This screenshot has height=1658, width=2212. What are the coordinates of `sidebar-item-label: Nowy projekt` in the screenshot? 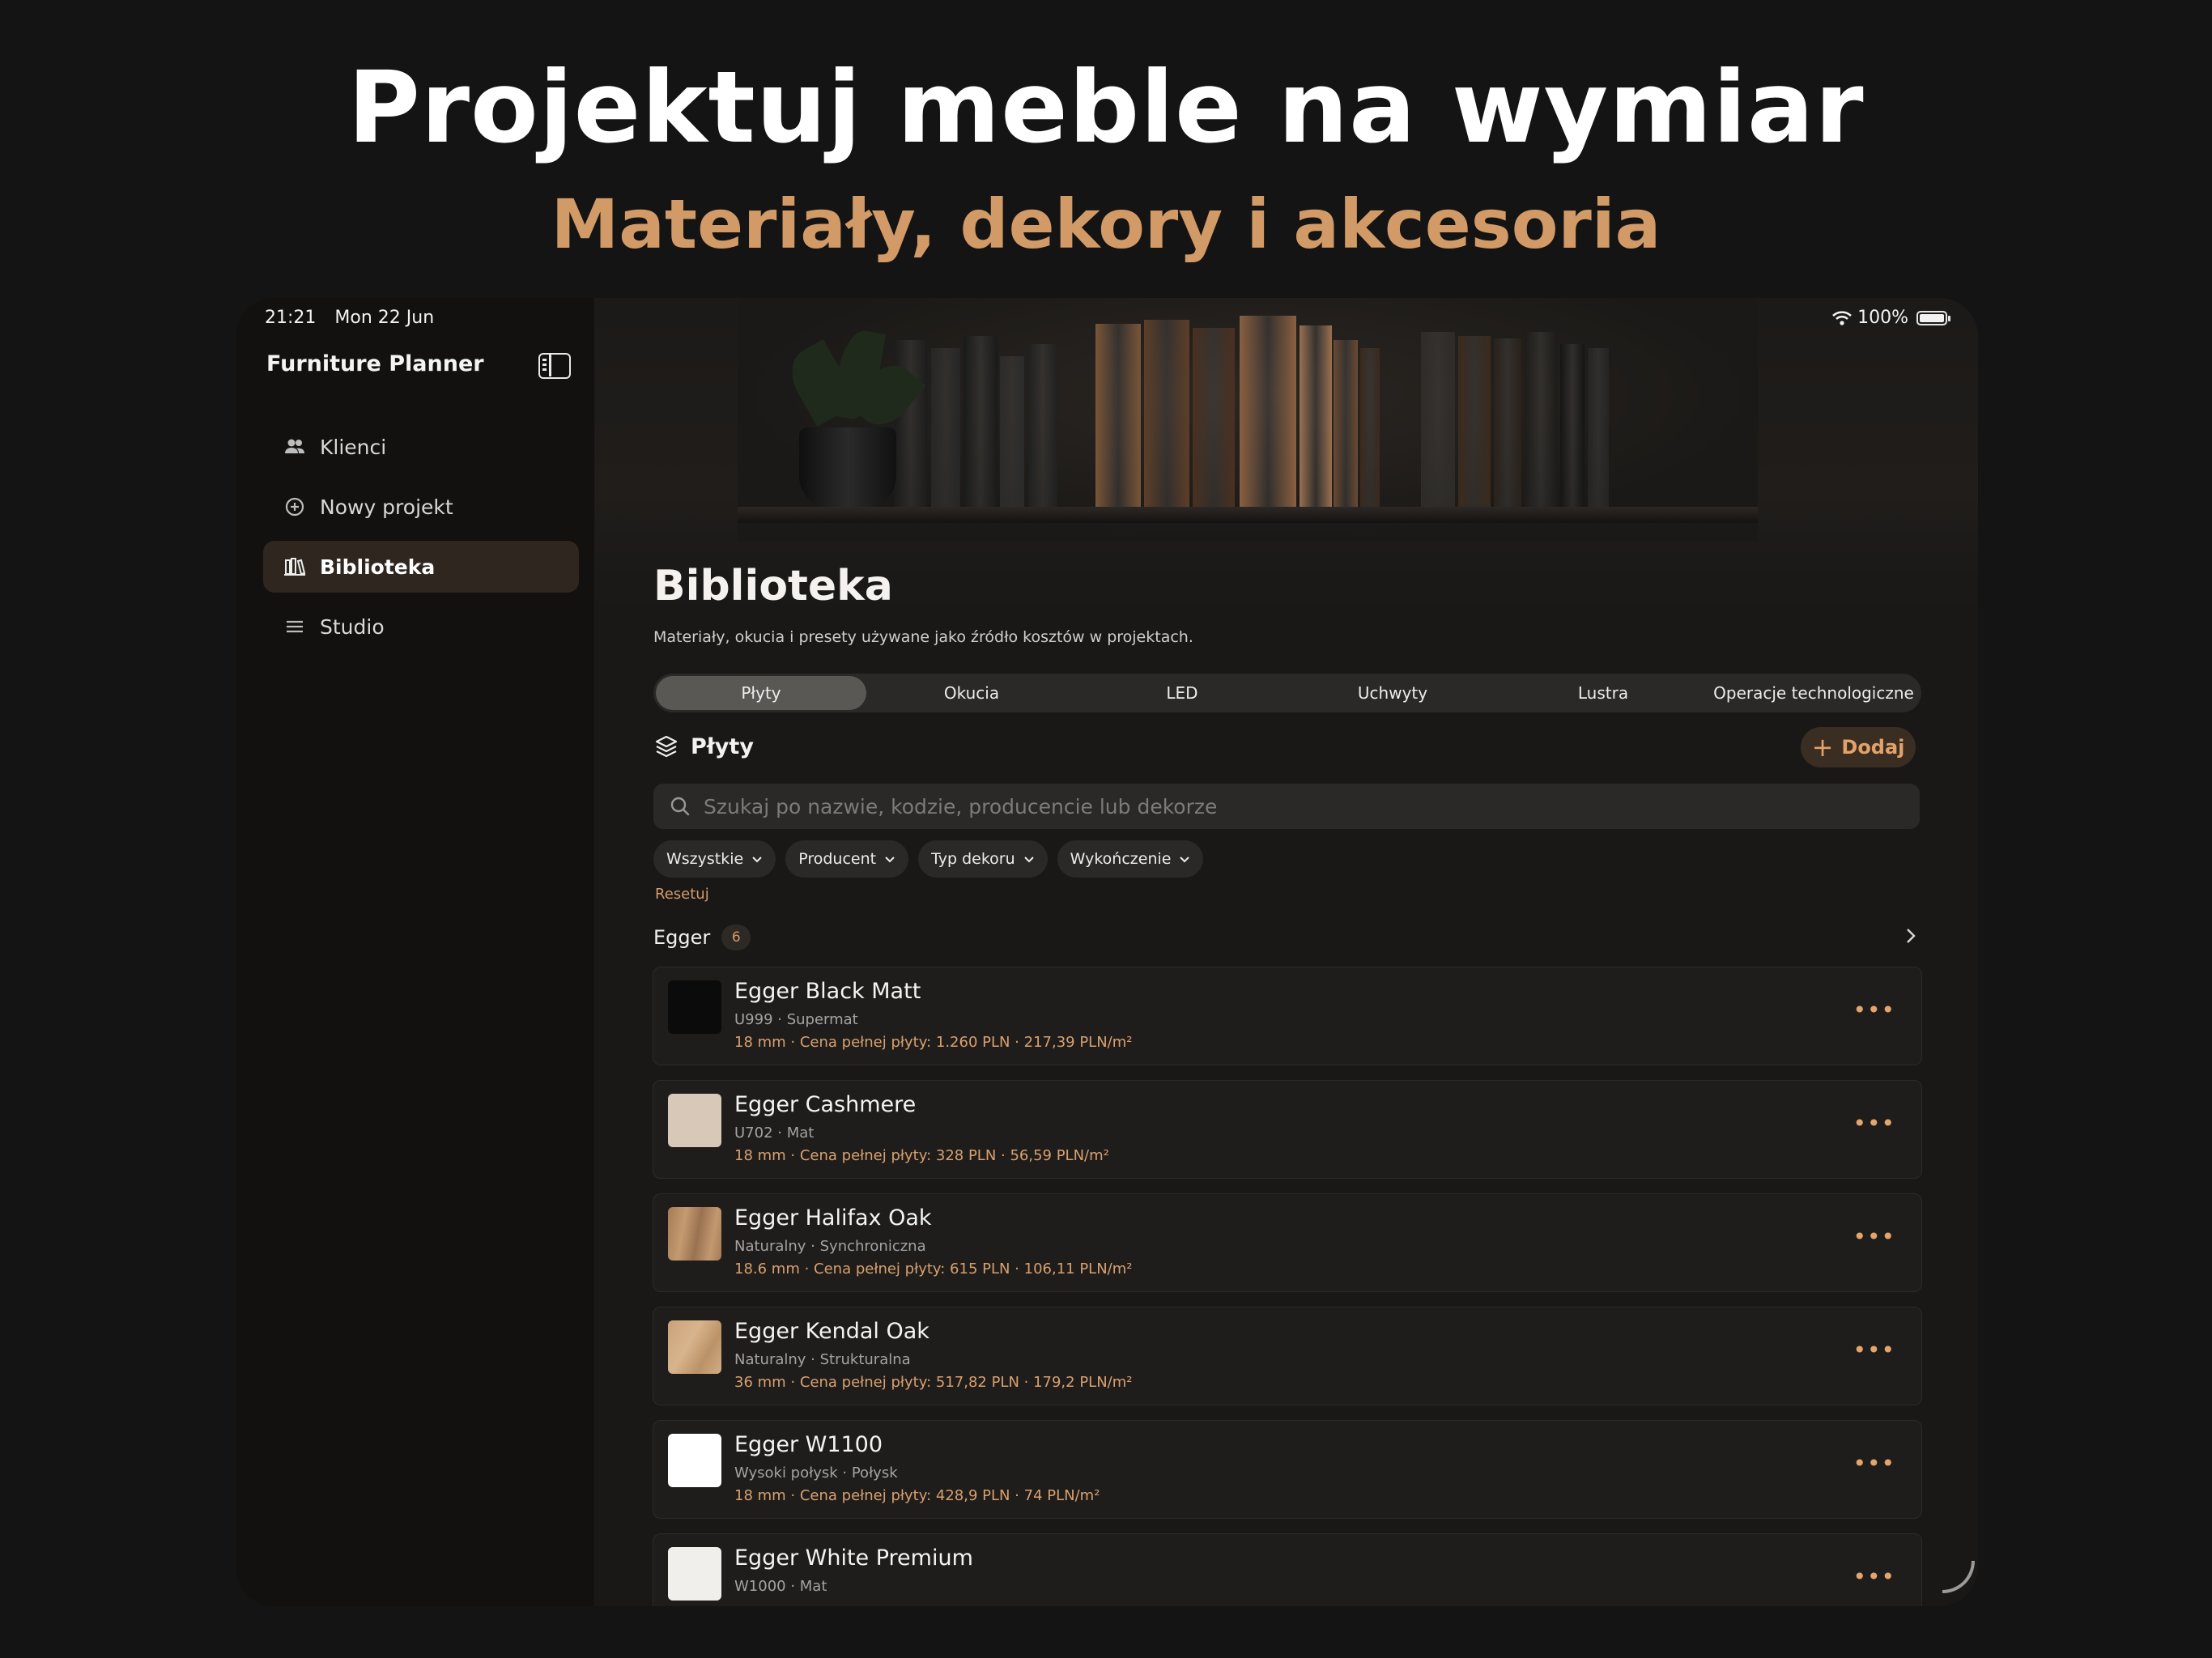 It's located at (387, 507).